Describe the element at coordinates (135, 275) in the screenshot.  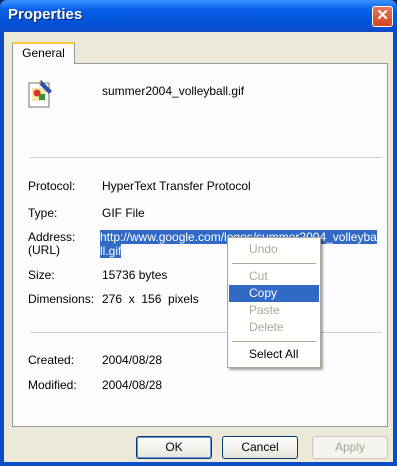
I see `size-value: 15736 bytes` at that location.